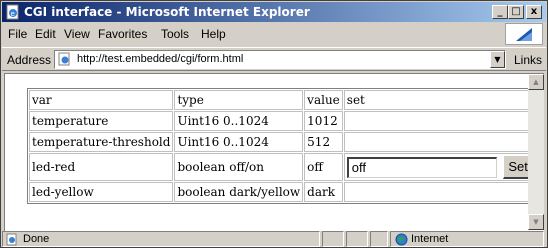 This screenshot has height=248, width=548. I want to click on menu-favorites: Favorites, so click(122, 34).